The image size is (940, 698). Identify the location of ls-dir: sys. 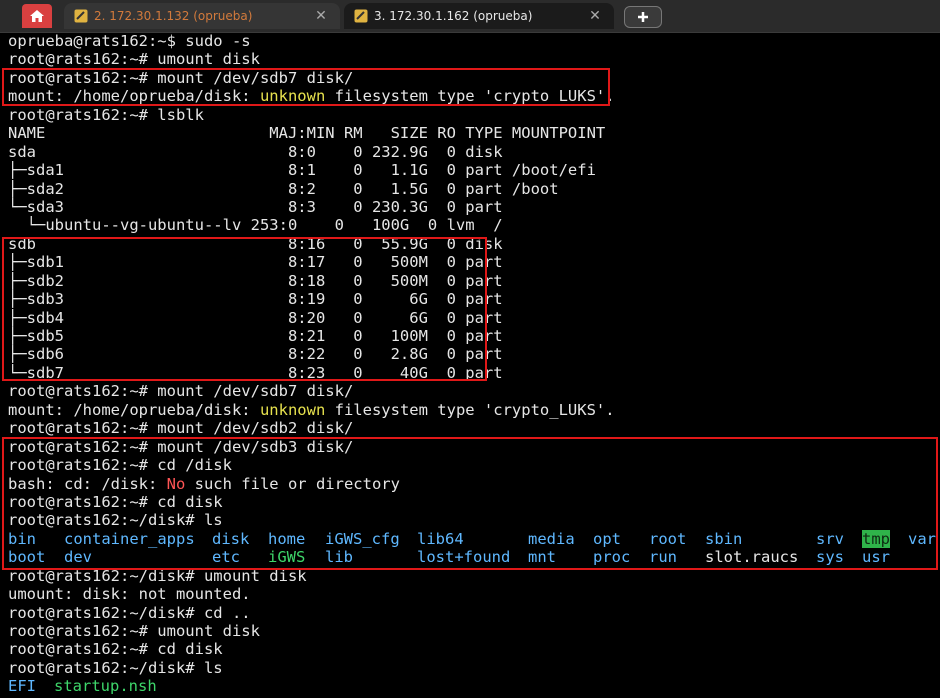
(830, 557).